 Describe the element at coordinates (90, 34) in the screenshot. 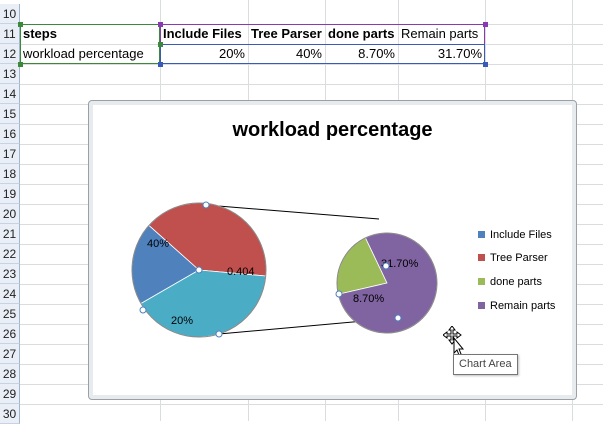

I see `cell-steps-header: steps` at that location.